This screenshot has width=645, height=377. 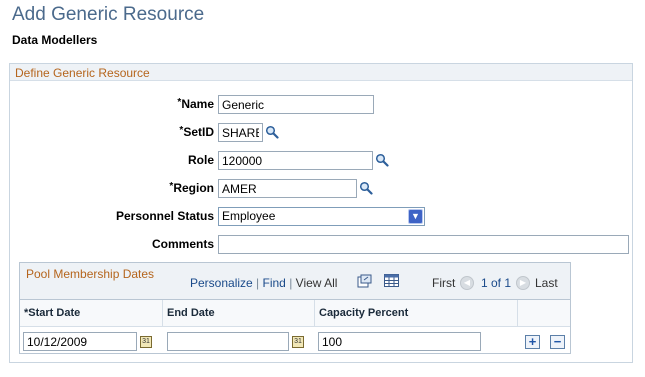 I want to click on capacity-percent-input, so click(x=399, y=341).